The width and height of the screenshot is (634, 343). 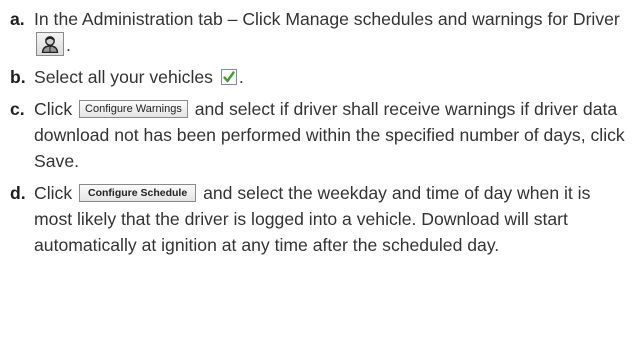 What do you see at coordinates (53, 193) in the screenshot?
I see `step-d-text: Click` at bounding box center [53, 193].